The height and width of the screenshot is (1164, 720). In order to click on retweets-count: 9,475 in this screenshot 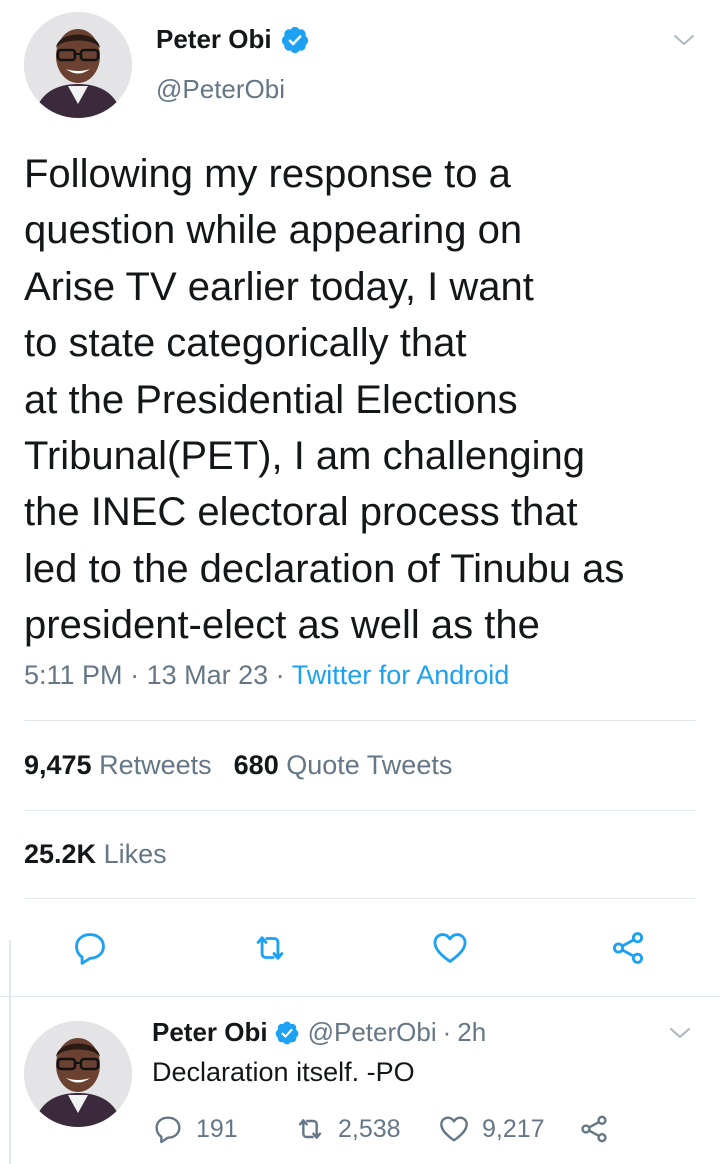, I will do `click(58, 765)`.